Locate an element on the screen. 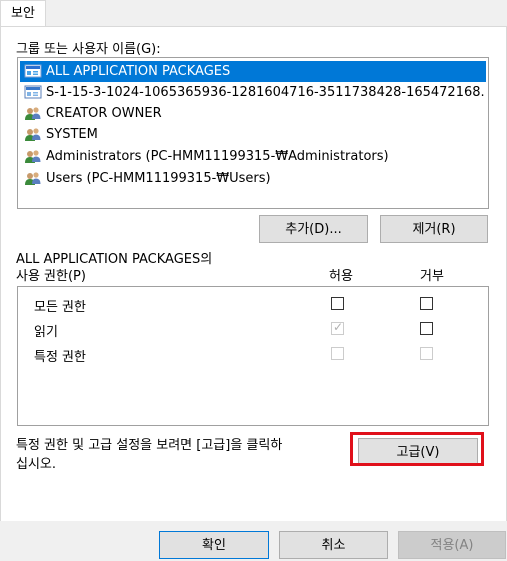 This screenshot has height=561, width=507. group-or-user-names-label: 그룹 또는 사용자 이름(G): is located at coordinates (88, 49).